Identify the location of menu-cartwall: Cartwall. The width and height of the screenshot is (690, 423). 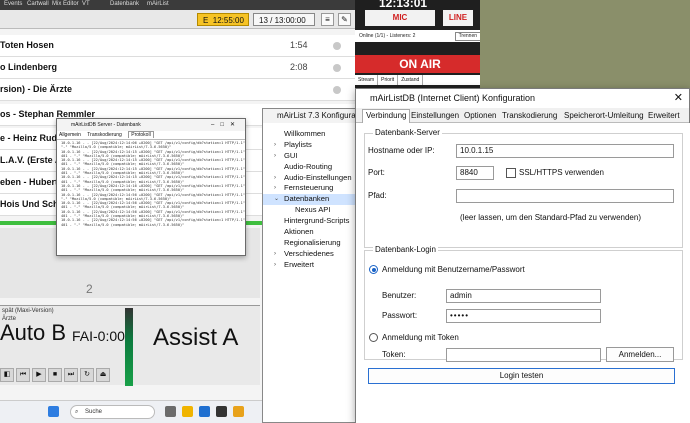
(38, 4).